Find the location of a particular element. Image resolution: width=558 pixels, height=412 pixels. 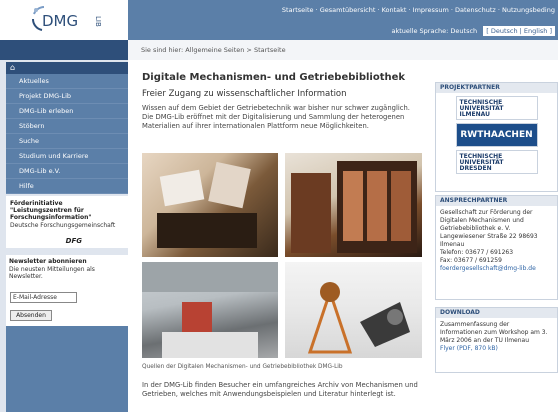

partner-rwth-aachen: RWTHAACHEN is located at coordinates (496, 135).